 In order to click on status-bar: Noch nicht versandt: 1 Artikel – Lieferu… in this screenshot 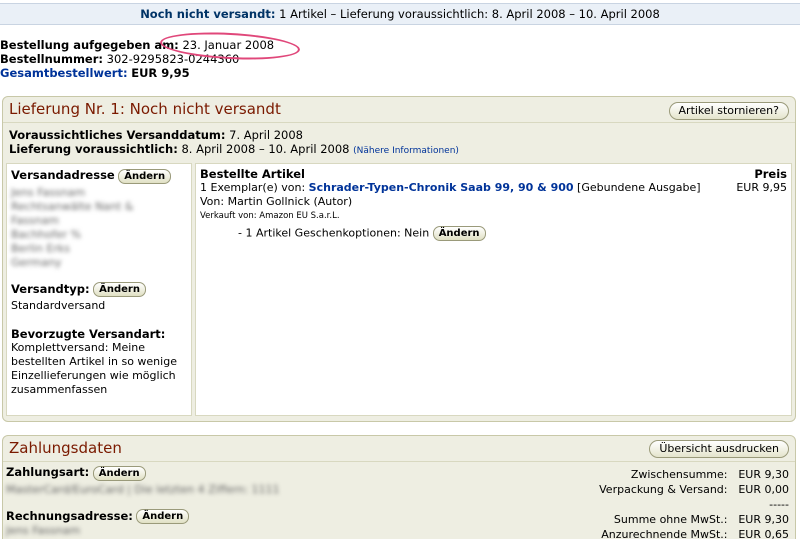, I will do `click(400, 14)`.